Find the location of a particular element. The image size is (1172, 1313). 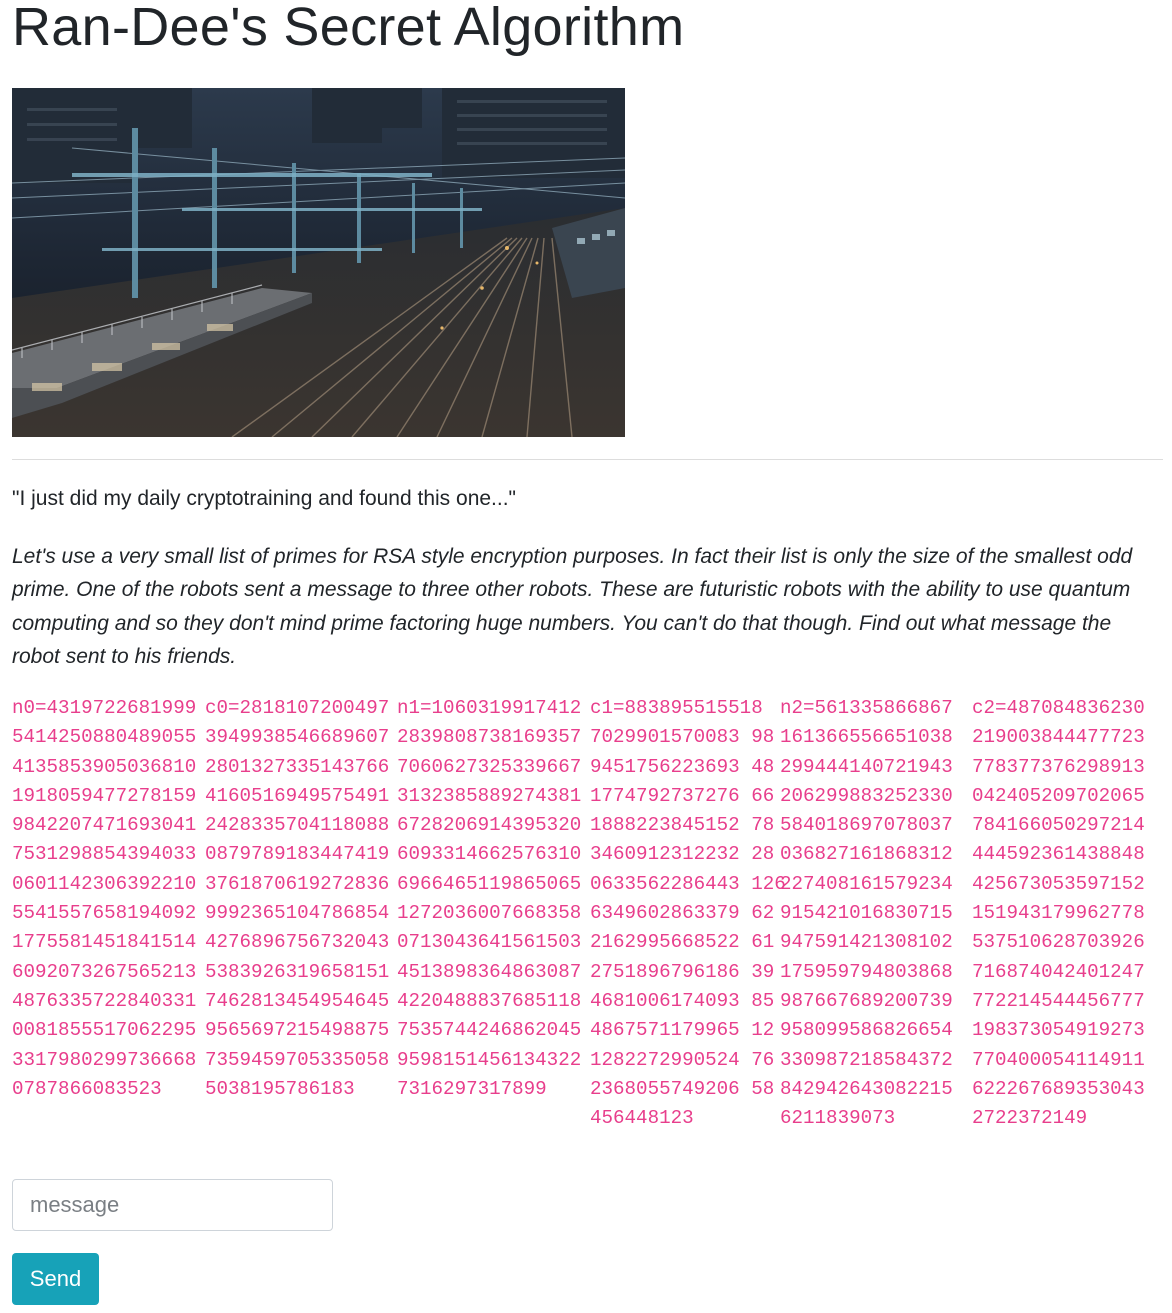

ciphertext-line: 2839808738169357 is located at coordinates (489, 737).